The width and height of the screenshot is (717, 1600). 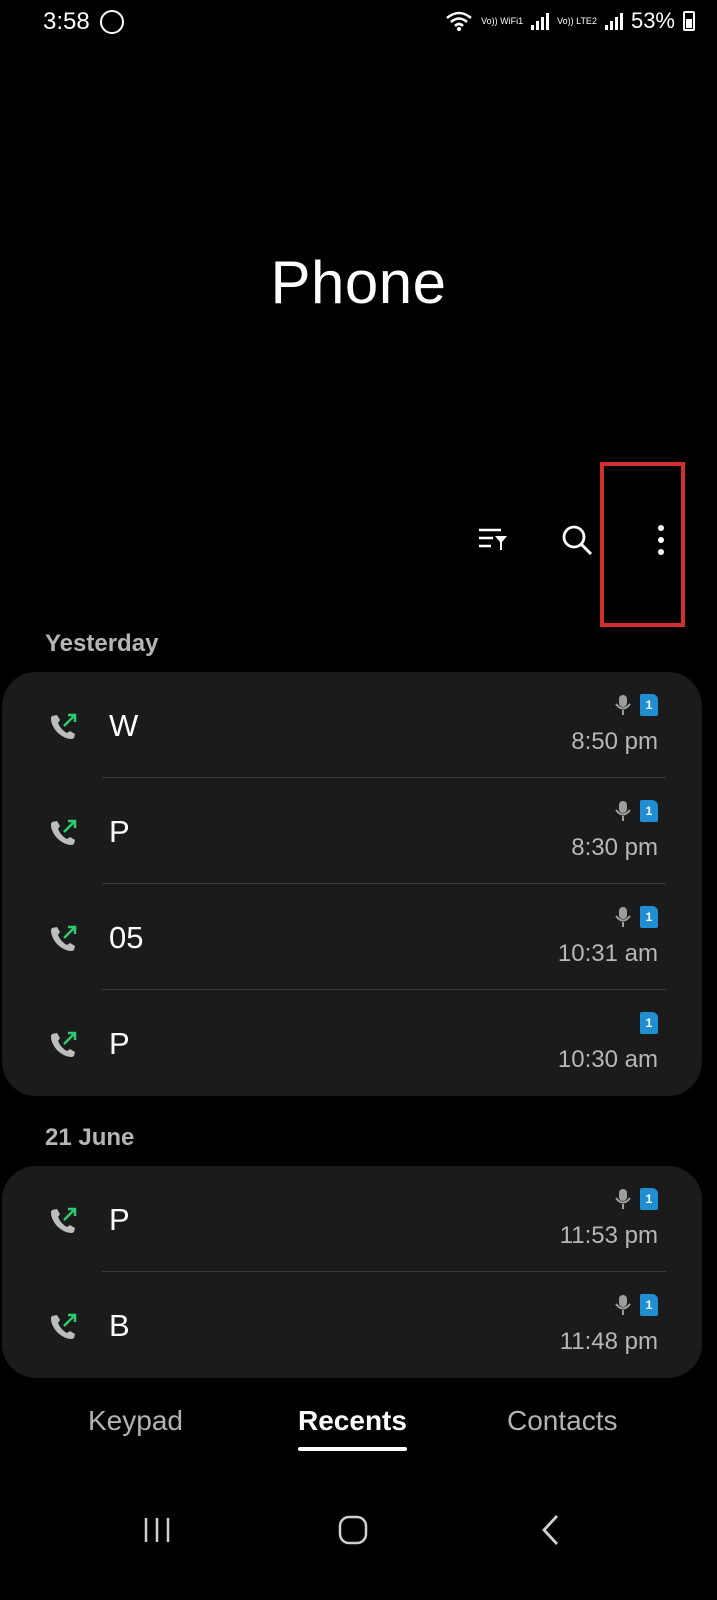 I want to click on contact-name: B, so click(x=119, y=1325).